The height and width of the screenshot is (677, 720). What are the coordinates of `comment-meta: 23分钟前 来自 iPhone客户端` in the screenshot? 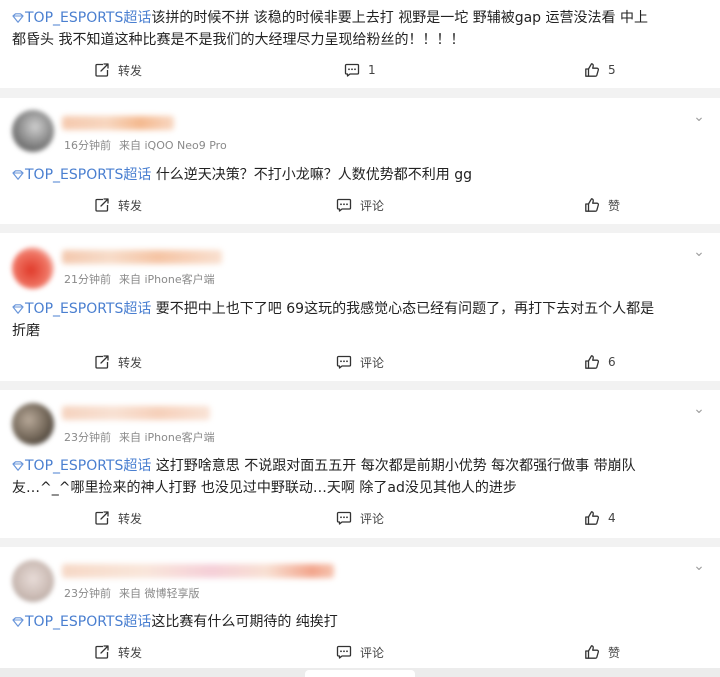 It's located at (139, 437).